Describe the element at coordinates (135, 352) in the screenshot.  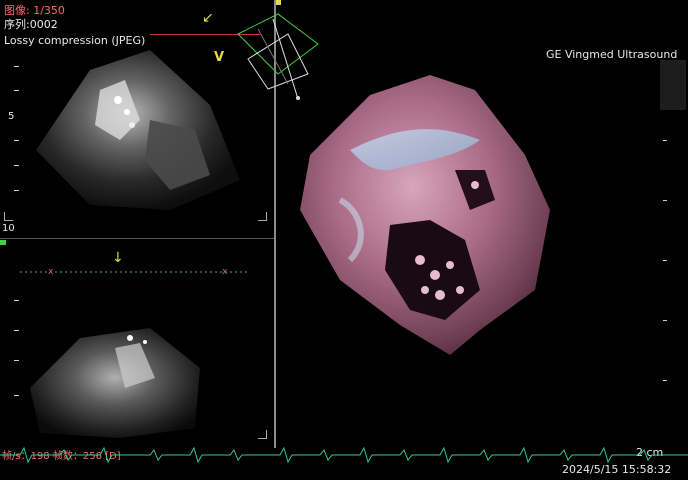
I see `ultrasound-bottom-view: x x` at that location.